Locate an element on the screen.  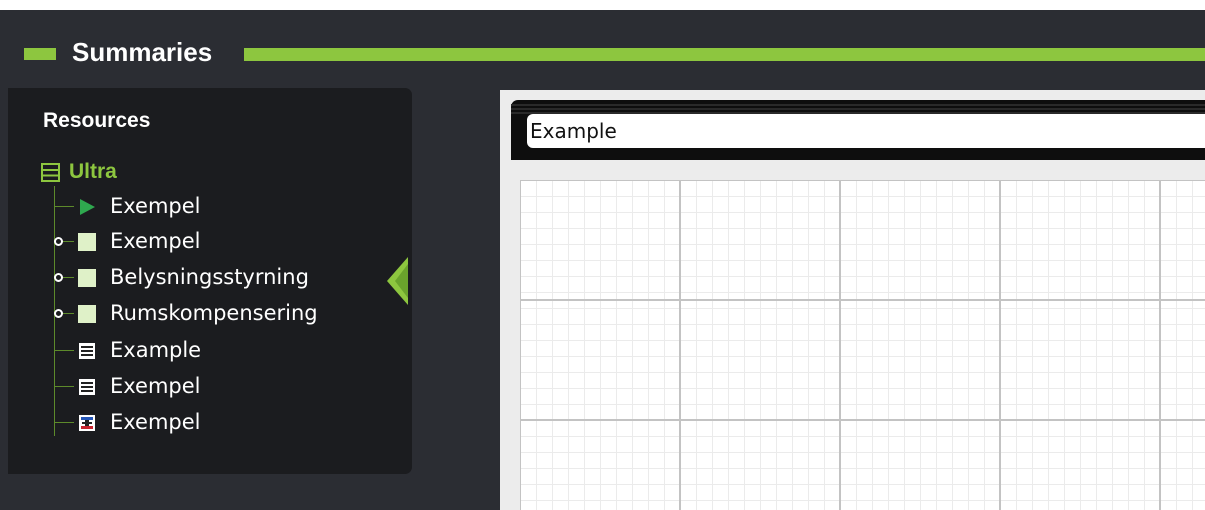
tree-item-example: Example is located at coordinates (219, 350).